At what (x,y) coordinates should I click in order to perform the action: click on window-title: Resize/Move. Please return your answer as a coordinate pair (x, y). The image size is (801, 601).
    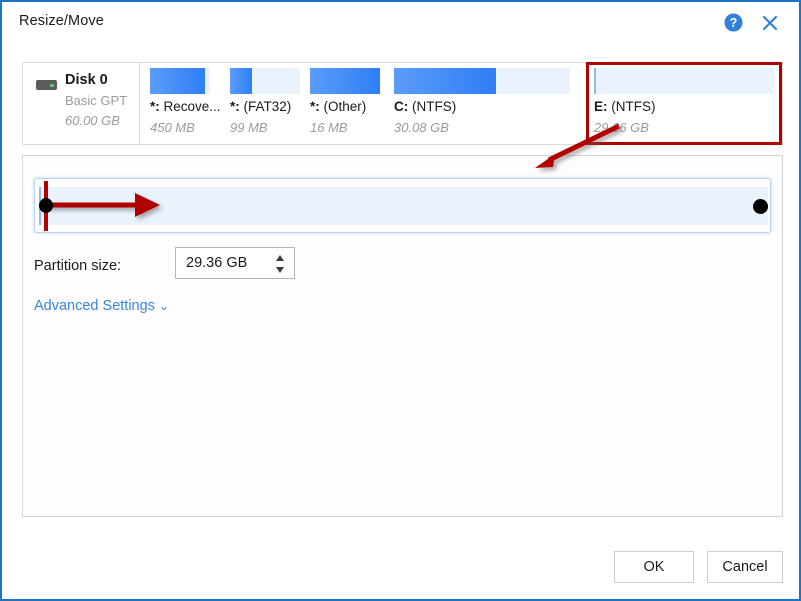
    Looking at the image, I should click on (61, 21).